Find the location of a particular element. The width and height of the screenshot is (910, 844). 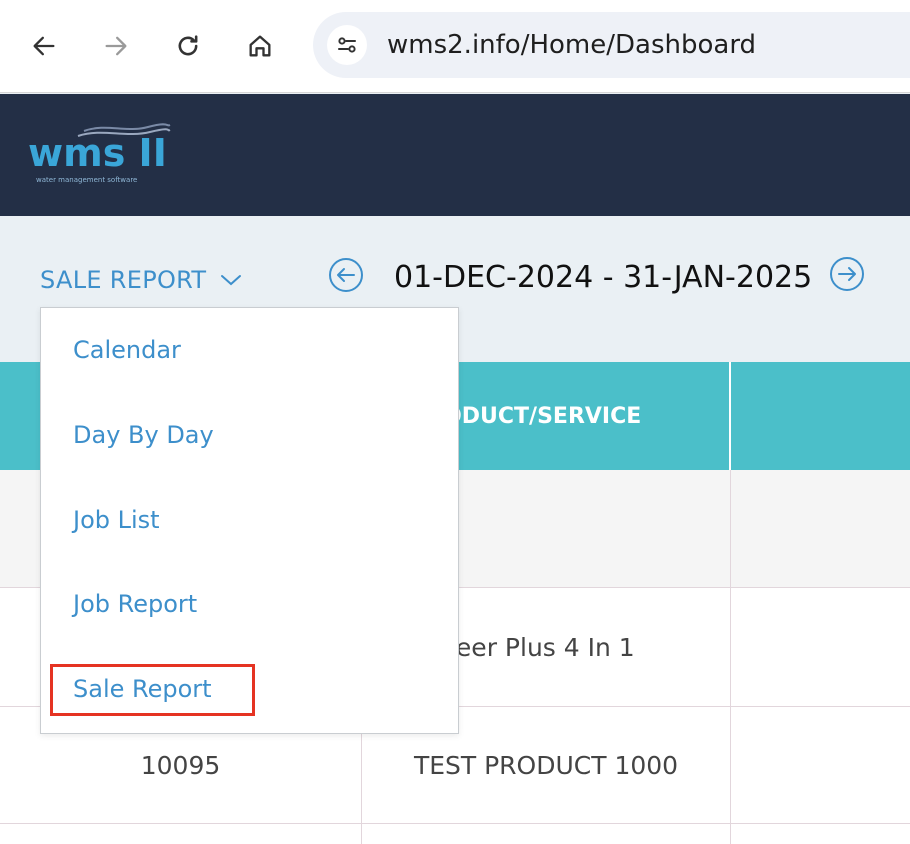

forward-button is located at coordinates (116, 46).